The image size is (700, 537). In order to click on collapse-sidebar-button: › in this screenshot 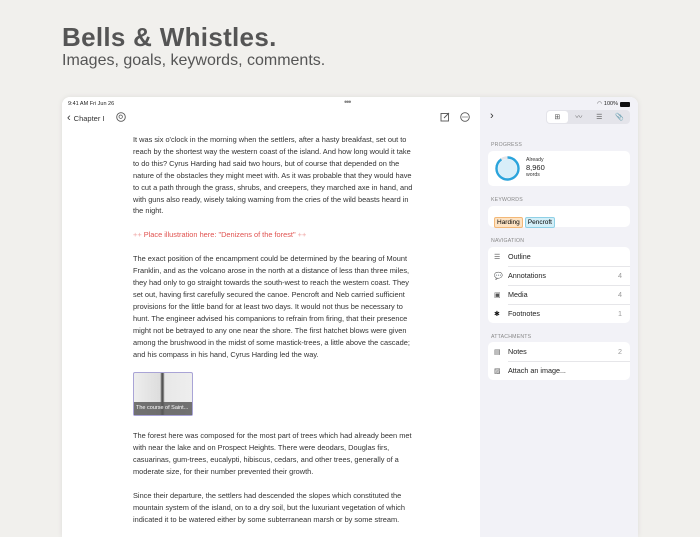, I will do `click(492, 116)`.